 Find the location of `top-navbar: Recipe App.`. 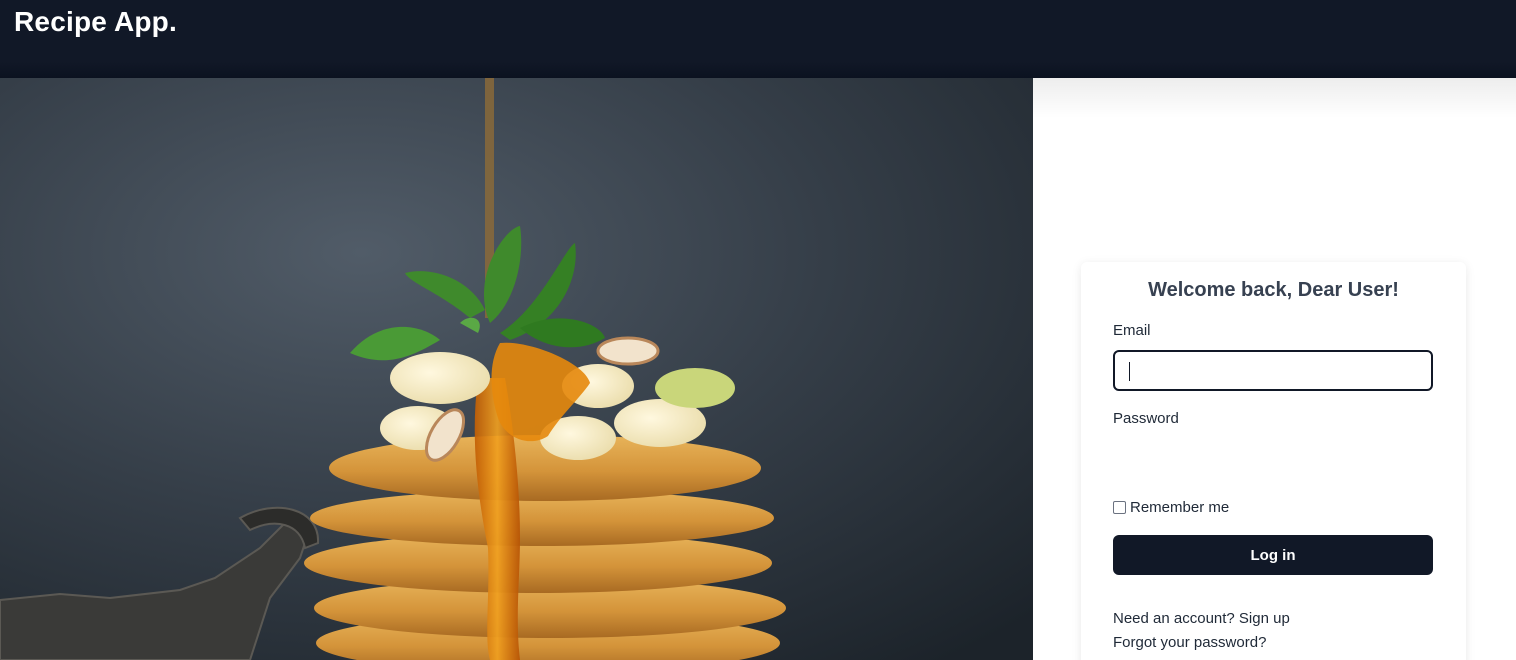

top-navbar: Recipe App. is located at coordinates (758, 39).